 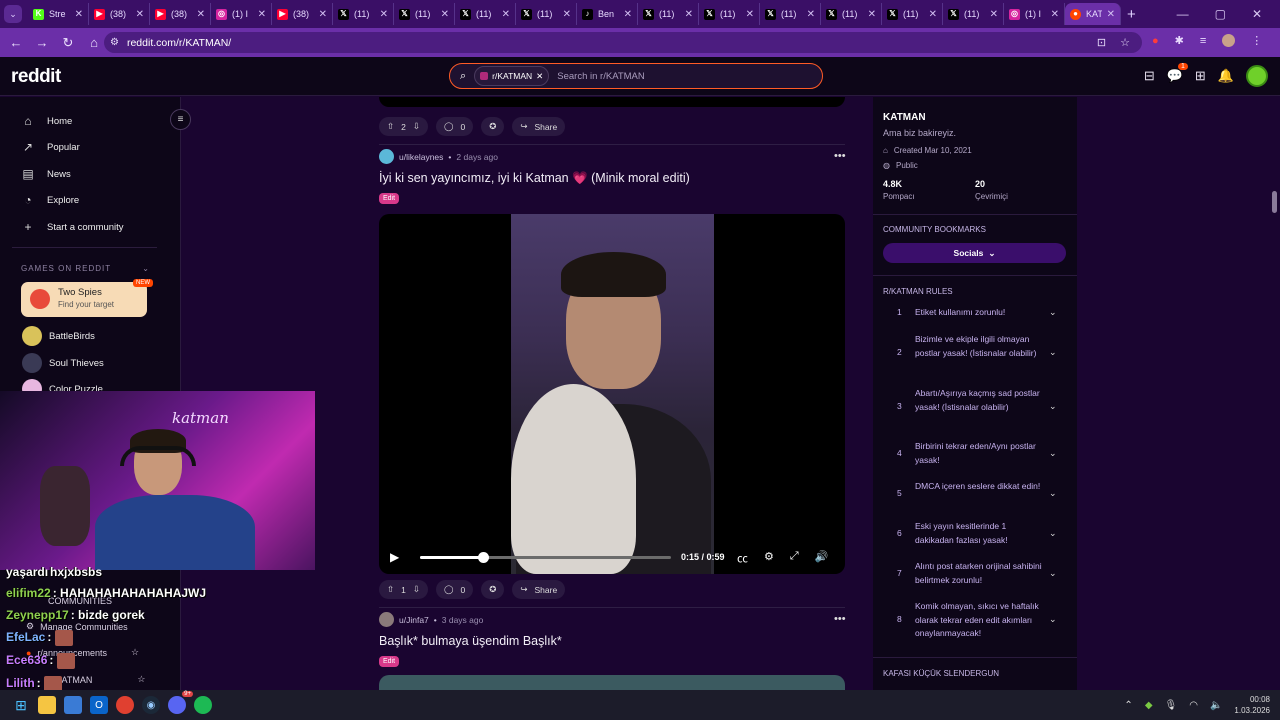 I want to click on post-image-preview, so click(x=612, y=682).